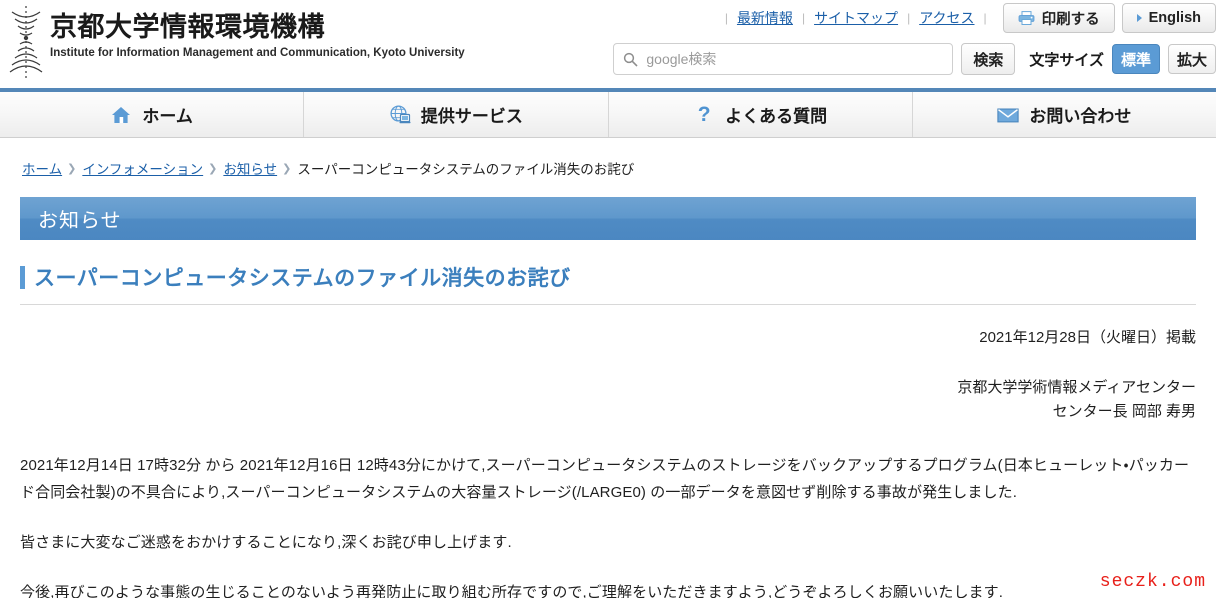 This screenshot has height=598, width=1216. I want to click on main-navigation: ホーム 提供サービス ? よくある質問 お問い合わせ, so click(608, 113).